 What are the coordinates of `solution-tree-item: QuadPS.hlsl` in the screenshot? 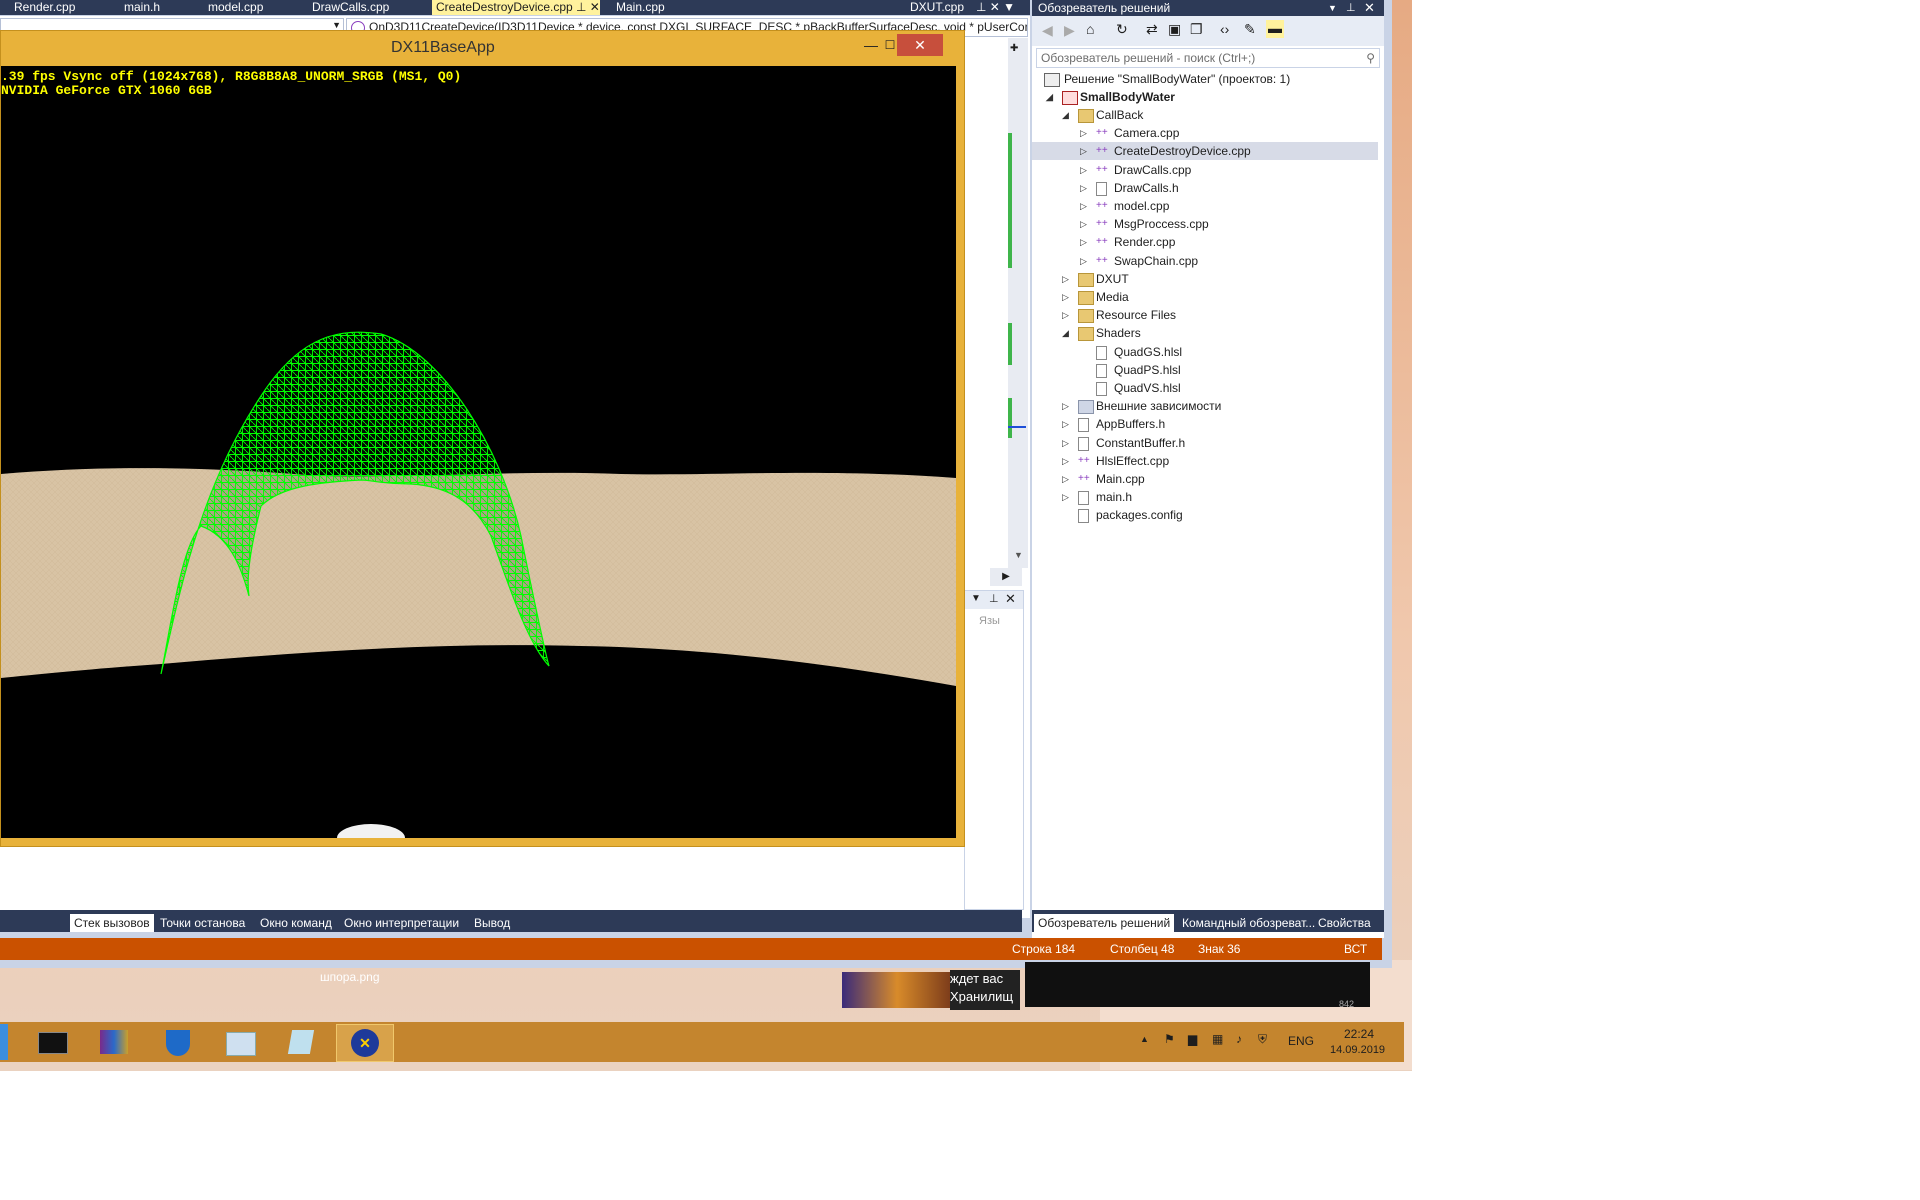 It's located at (1205, 370).